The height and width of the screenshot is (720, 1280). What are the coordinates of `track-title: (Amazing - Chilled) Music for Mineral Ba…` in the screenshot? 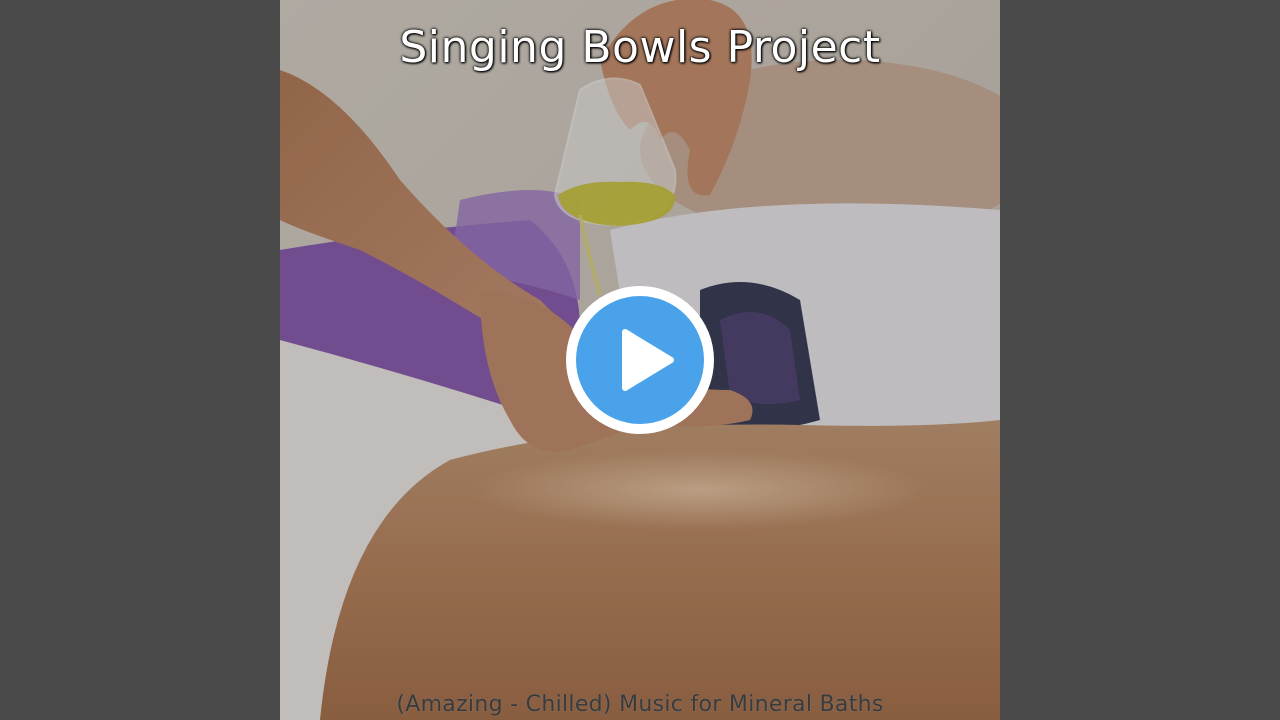 It's located at (640, 704).